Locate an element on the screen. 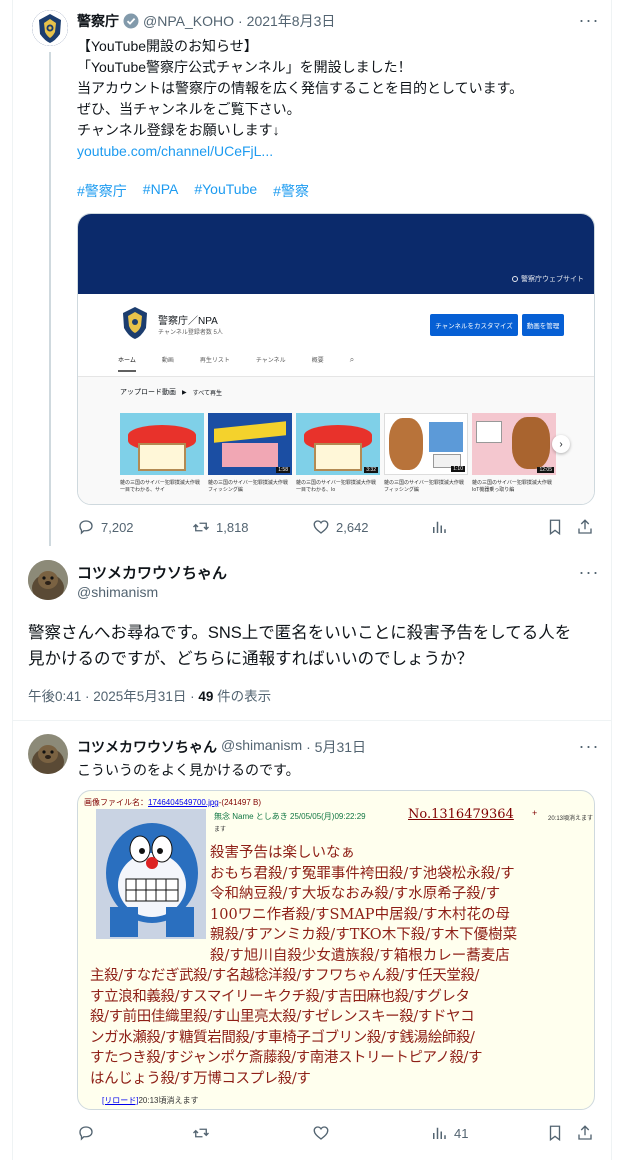 This screenshot has height=1160, width=617. views-button is located at coordinates (439, 527).